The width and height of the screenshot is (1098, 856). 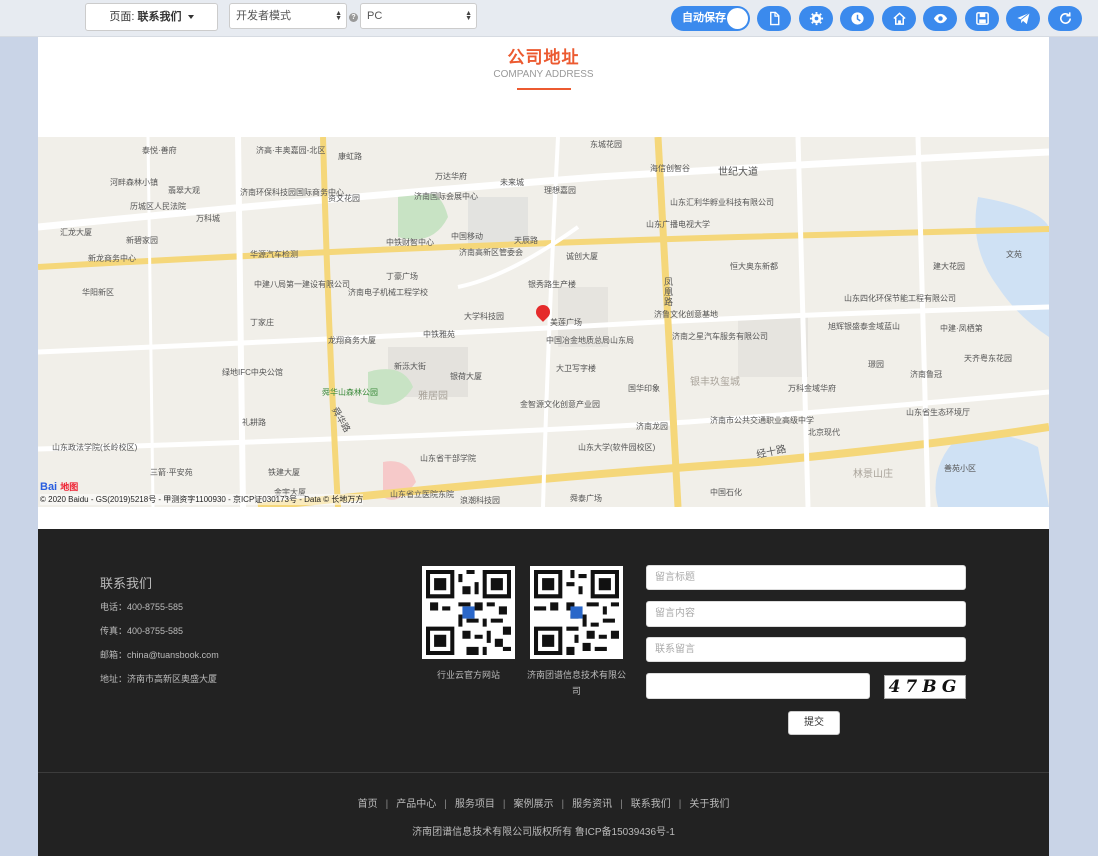 What do you see at coordinates (899, 18) in the screenshot?
I see `home-button` at bounding box center [899, 18].